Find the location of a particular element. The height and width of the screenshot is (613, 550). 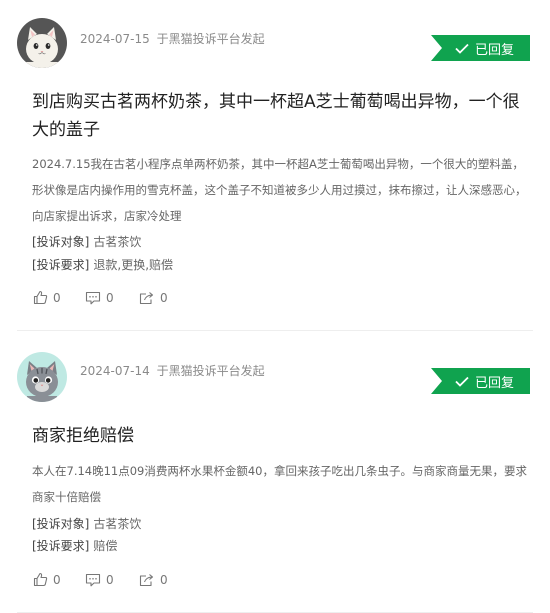

complaint-demand-value: 退款,更换,赔偿 is located at coordinates (133, 265).